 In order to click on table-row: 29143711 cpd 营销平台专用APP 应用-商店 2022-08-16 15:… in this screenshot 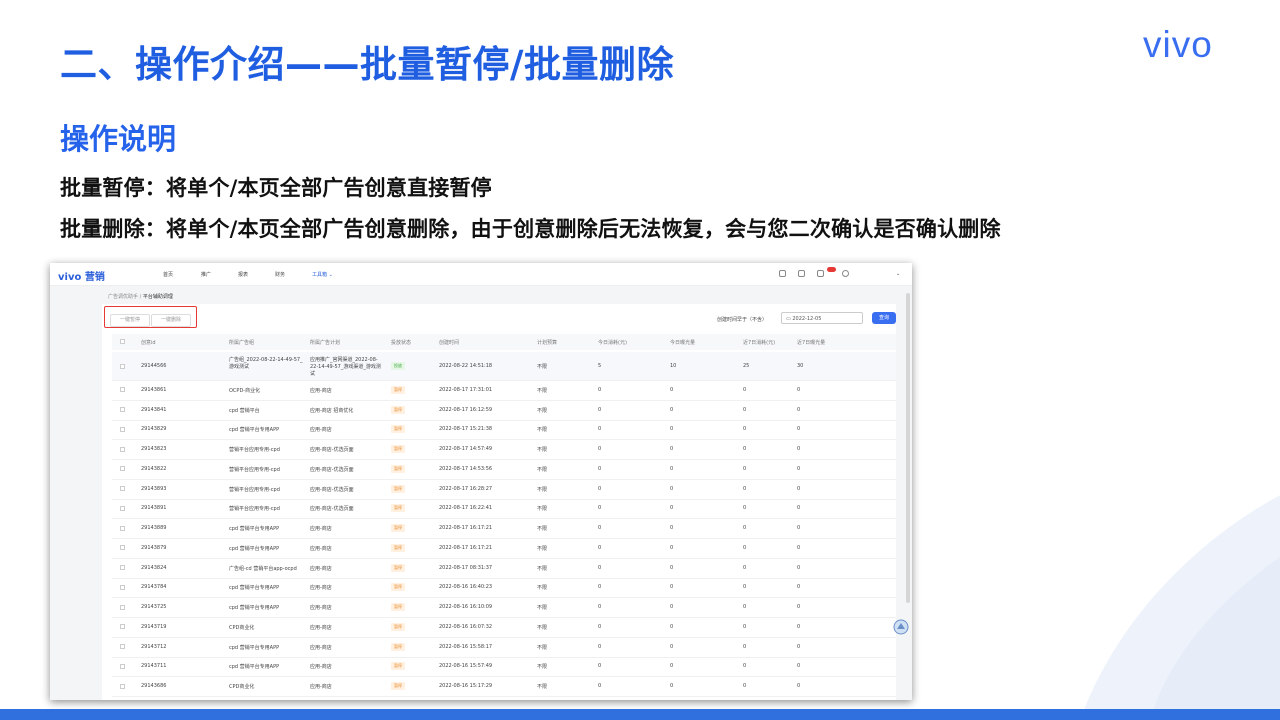, I will do `click(504, 667)`.